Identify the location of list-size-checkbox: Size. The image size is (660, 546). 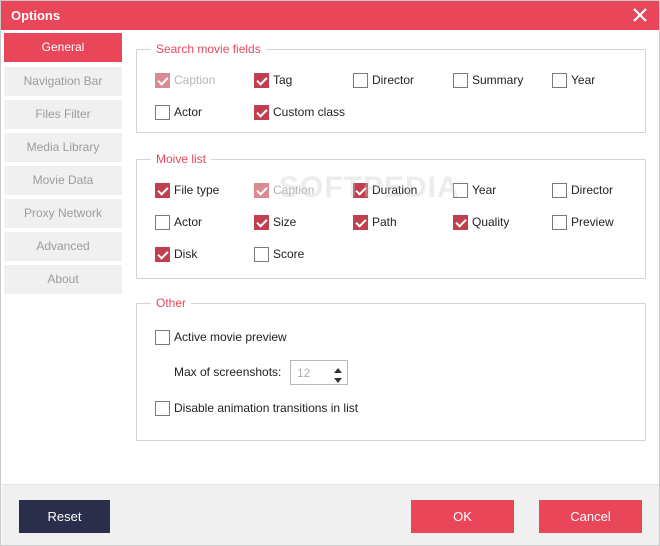
(275, 222).